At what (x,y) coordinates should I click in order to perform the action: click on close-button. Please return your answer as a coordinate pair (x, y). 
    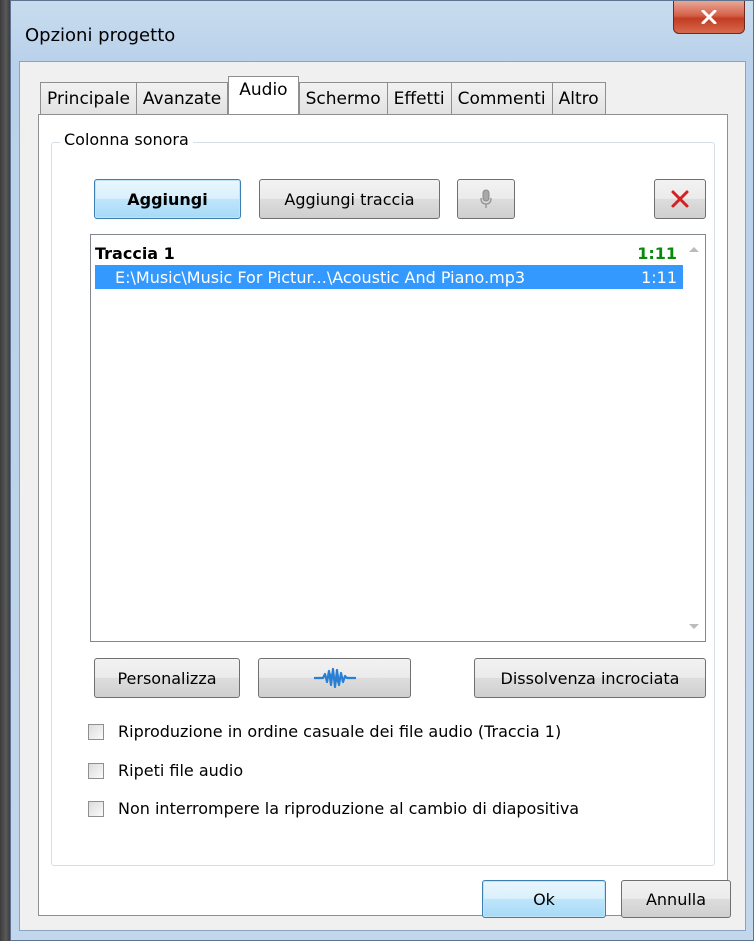
    Looking at the image, I should click on (709, 17).